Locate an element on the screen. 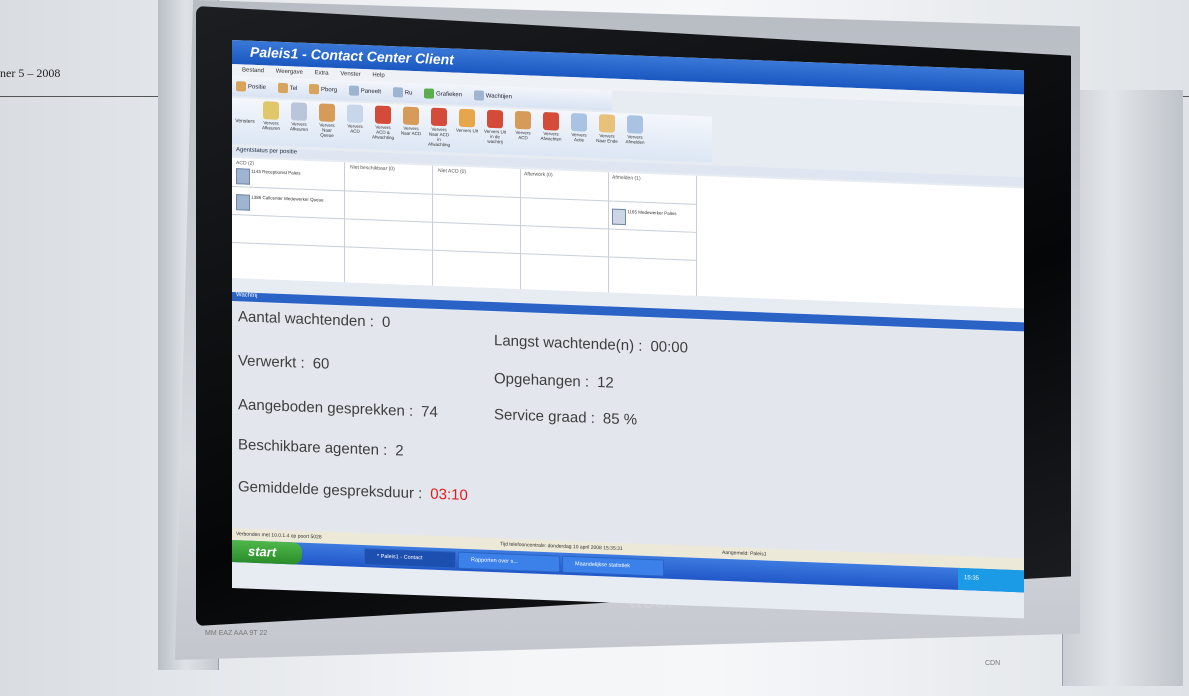  stat-longest-waiting: Langst wachtende(n) : 00:00 is located at coordinates (591, 344).